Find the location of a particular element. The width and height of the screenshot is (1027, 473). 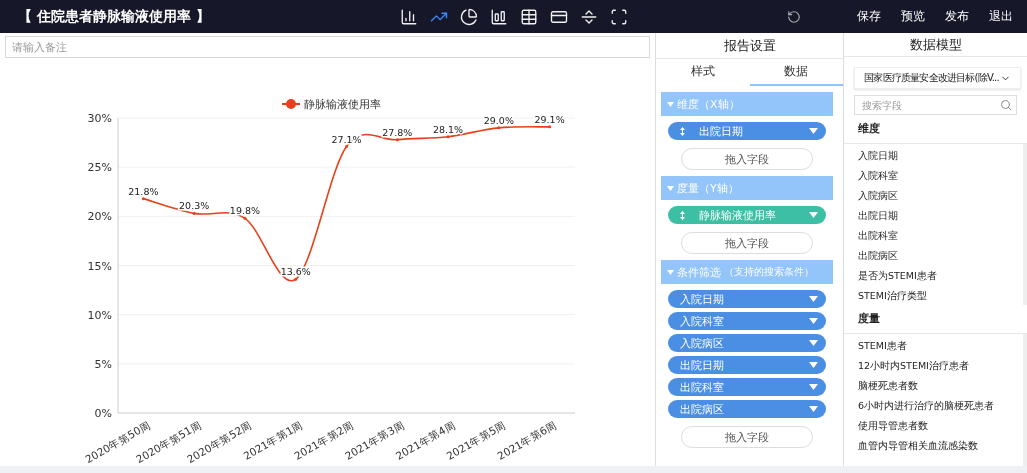

header-action: 预览 is located at coordinates (903, 16).